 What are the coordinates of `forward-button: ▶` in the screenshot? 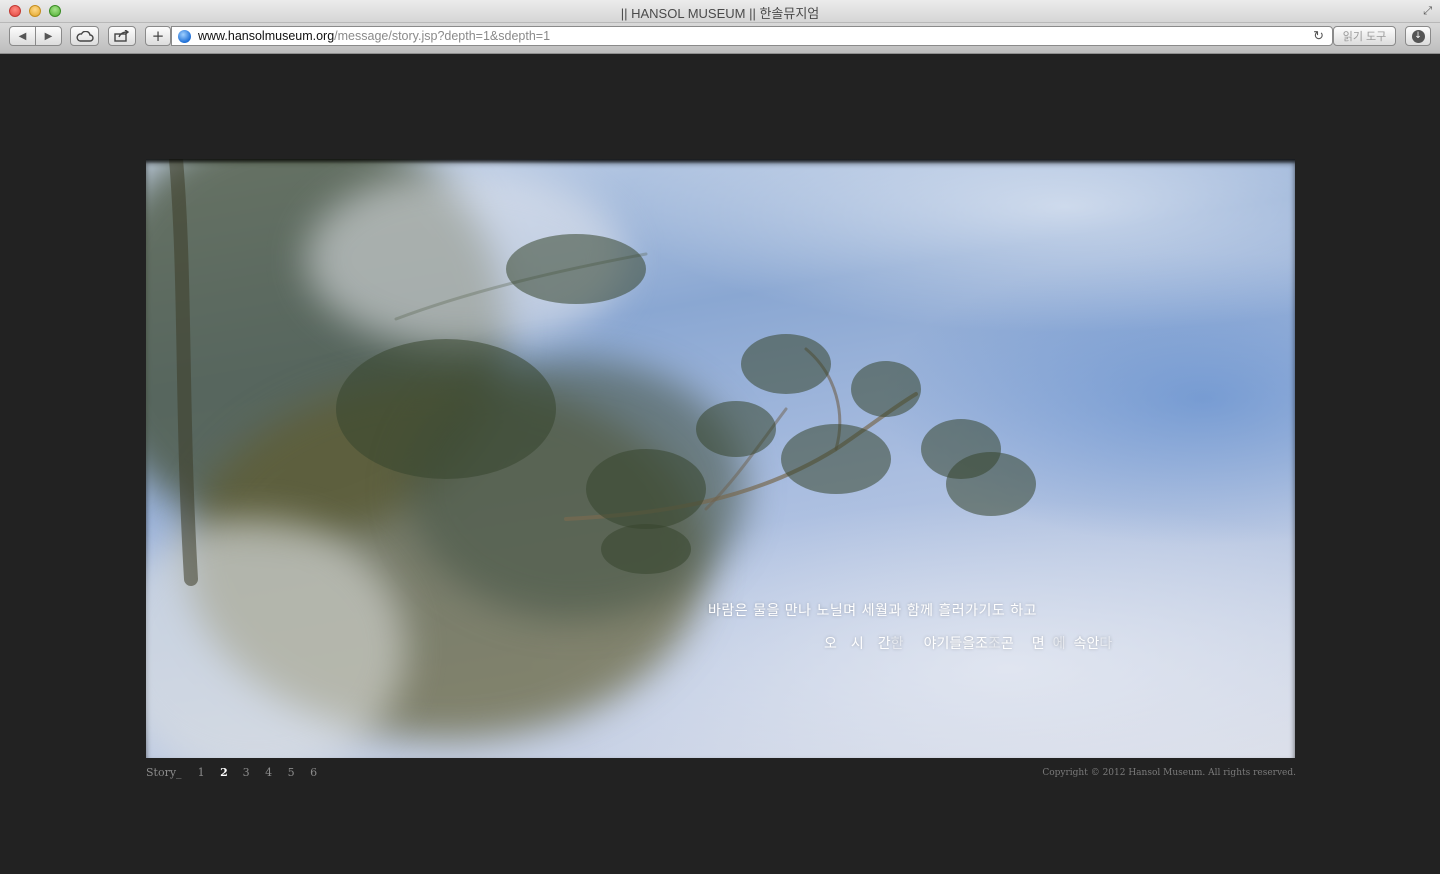 It's located at (48, 36).